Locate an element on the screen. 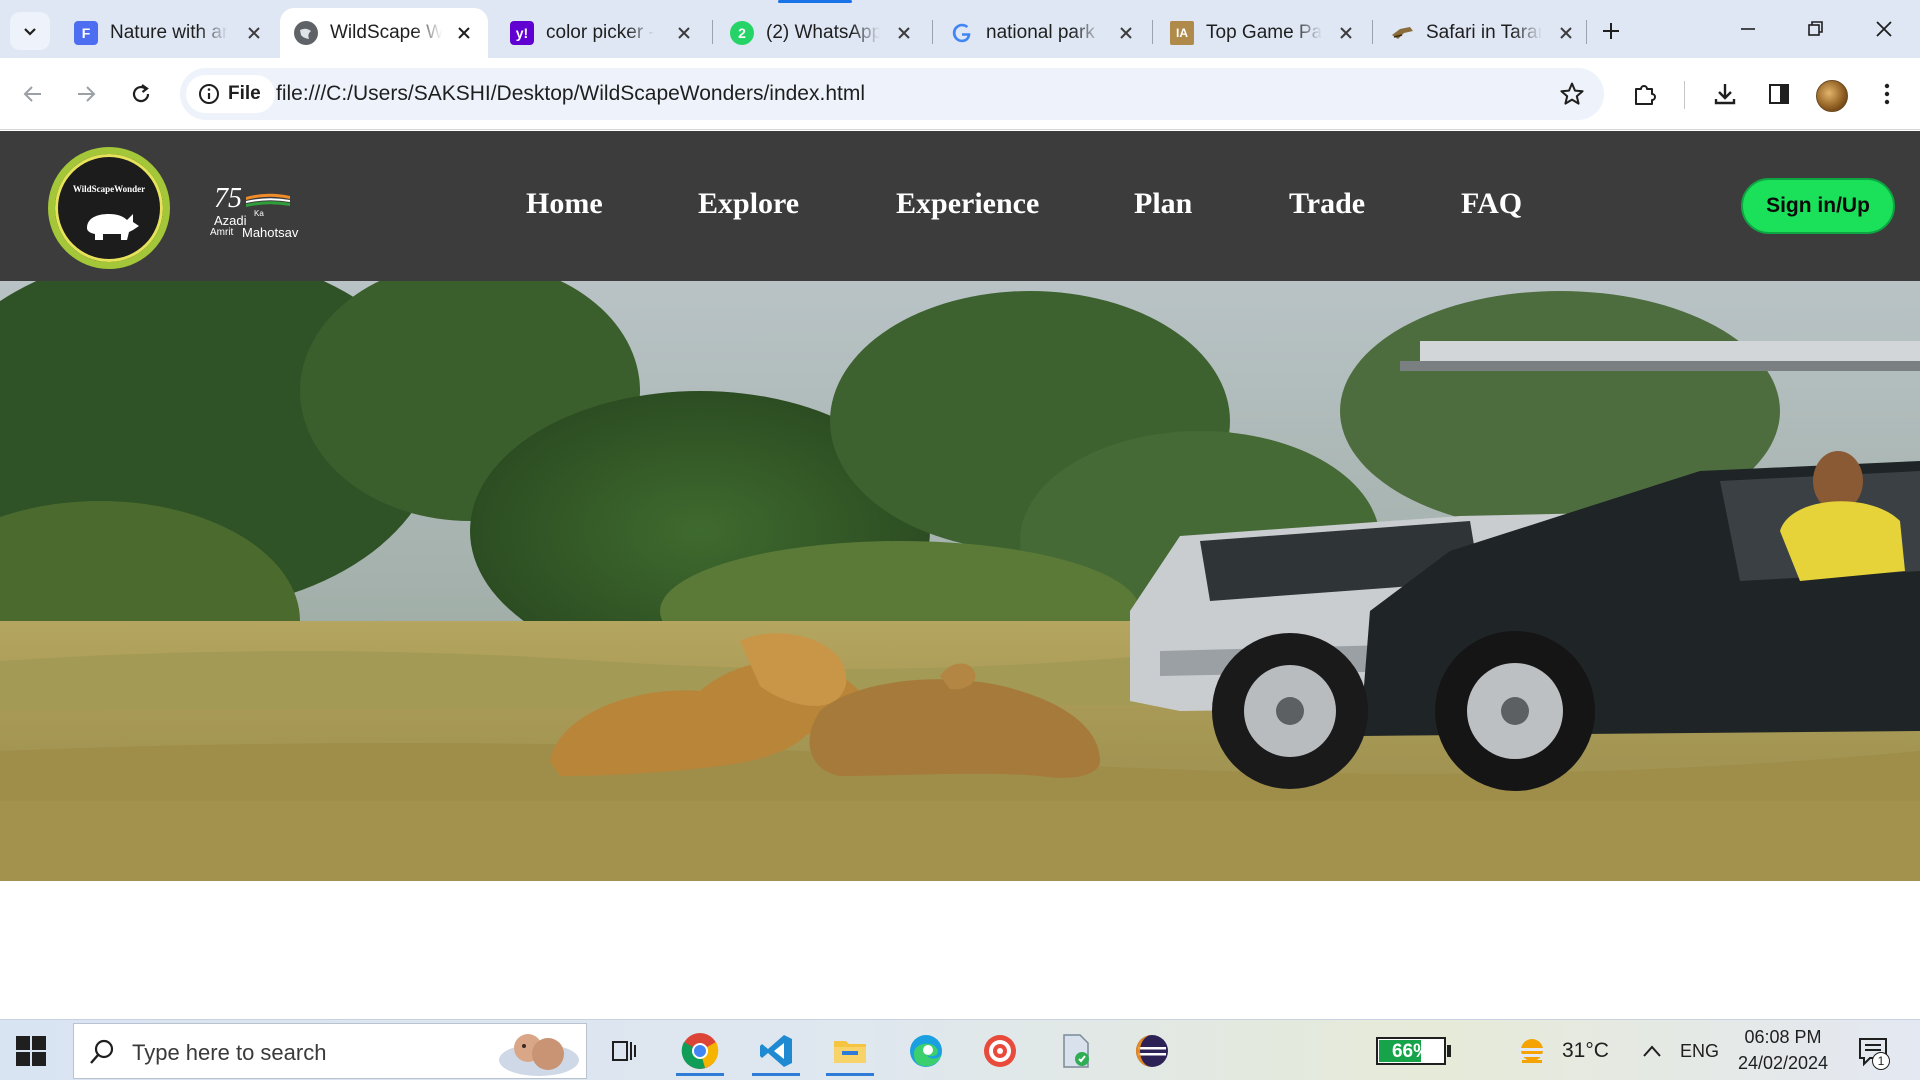  yahoo-icon: y! is located at coordinates (522, 33).